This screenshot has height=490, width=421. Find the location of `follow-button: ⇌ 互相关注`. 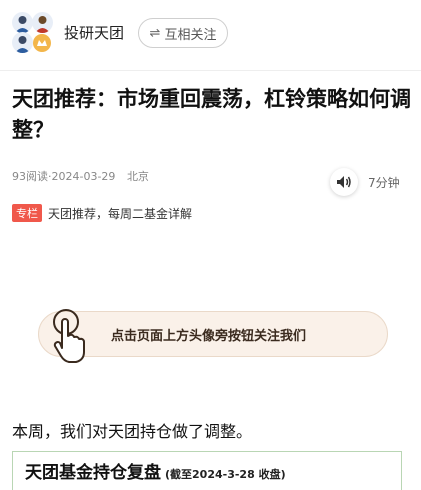

follow-button: ⇌ 互相关注 is located at coordinates (183, 33).